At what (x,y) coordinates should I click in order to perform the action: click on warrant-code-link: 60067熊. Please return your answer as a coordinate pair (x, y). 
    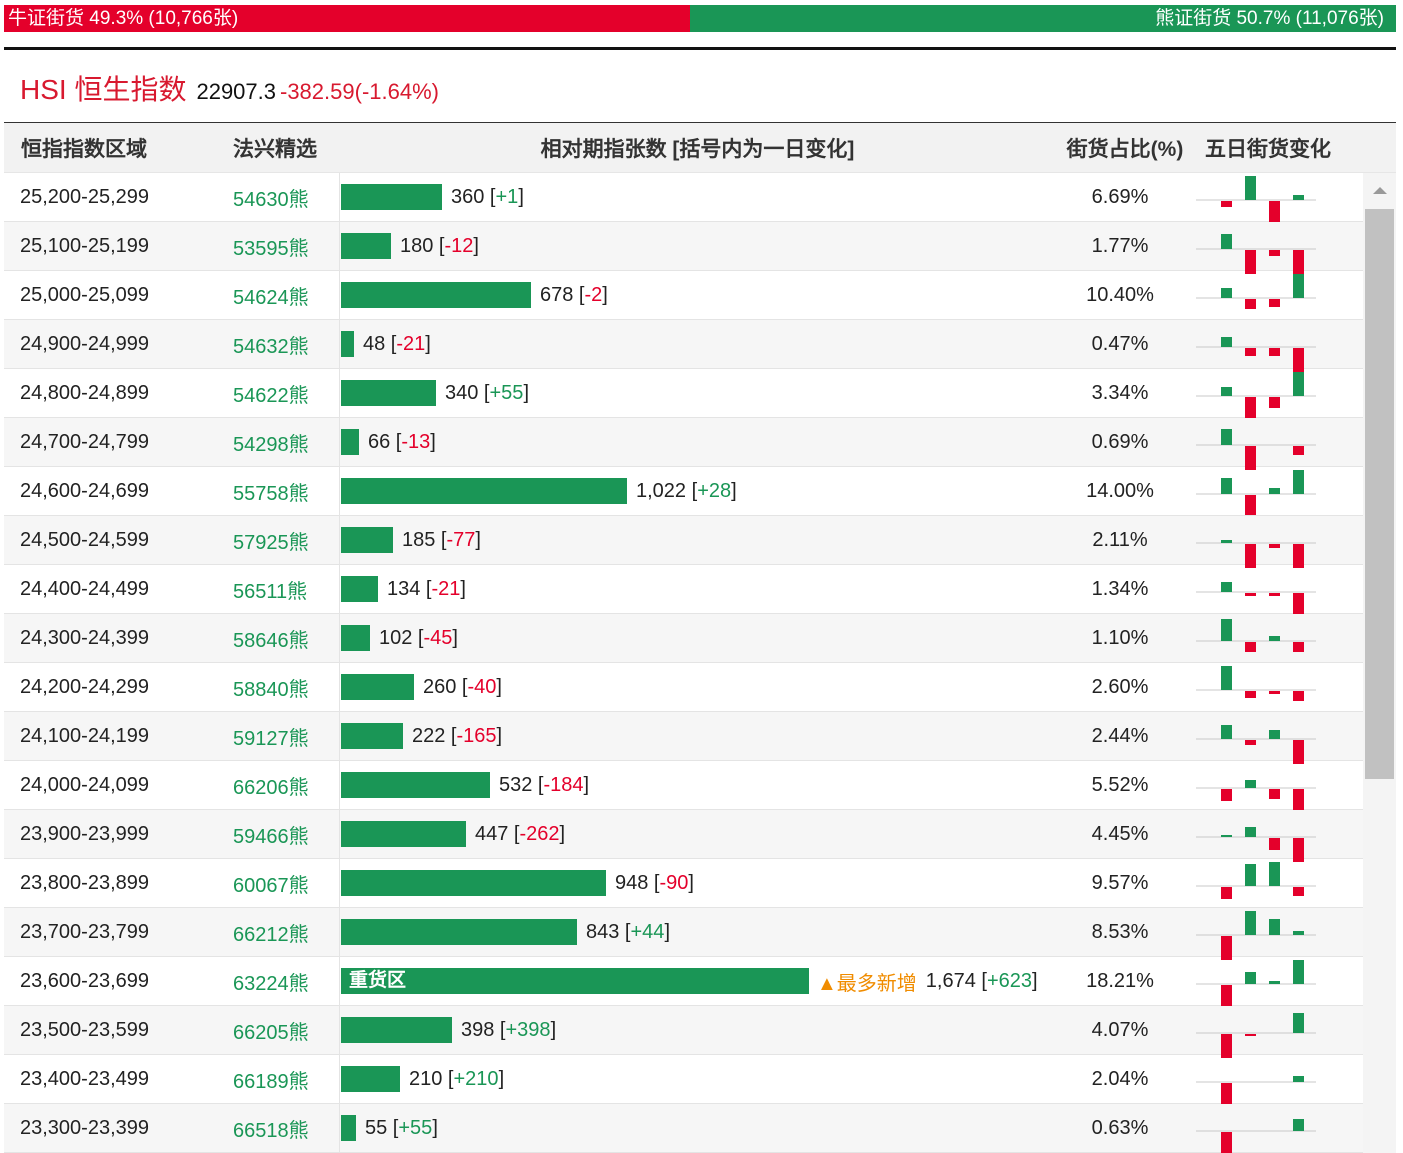
    Looking at the image, I should click on (275, 883).